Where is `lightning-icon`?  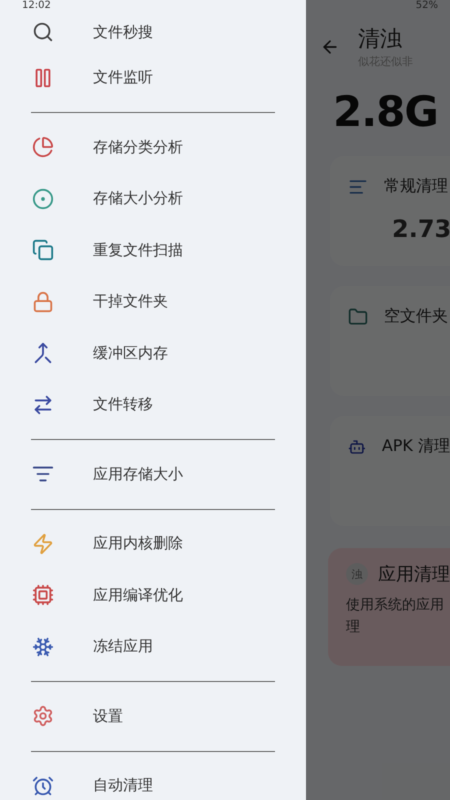 lightning-icon is located at coordinates (43, 543).